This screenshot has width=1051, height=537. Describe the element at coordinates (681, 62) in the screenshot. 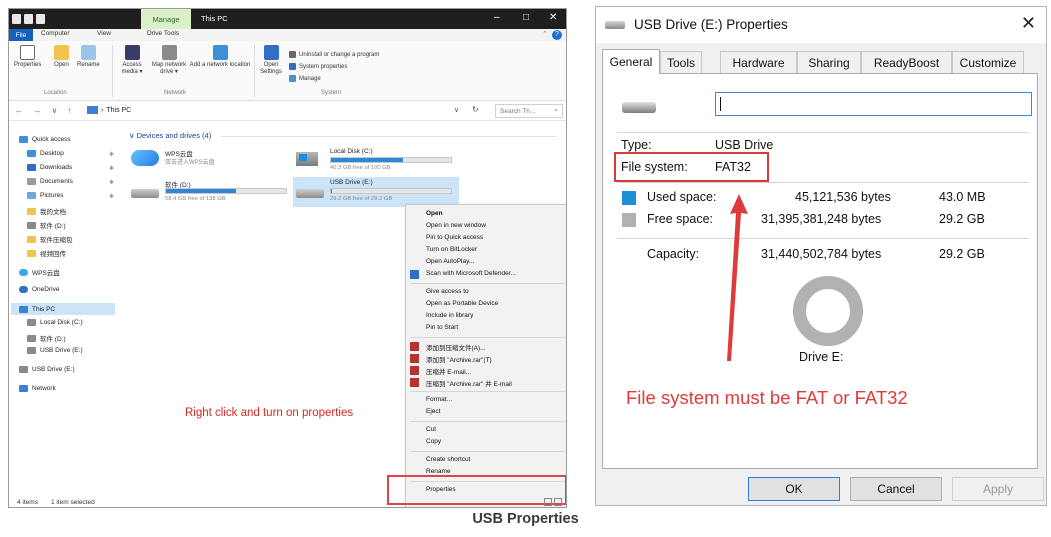

I see `tab-tools: Tools` at that location.